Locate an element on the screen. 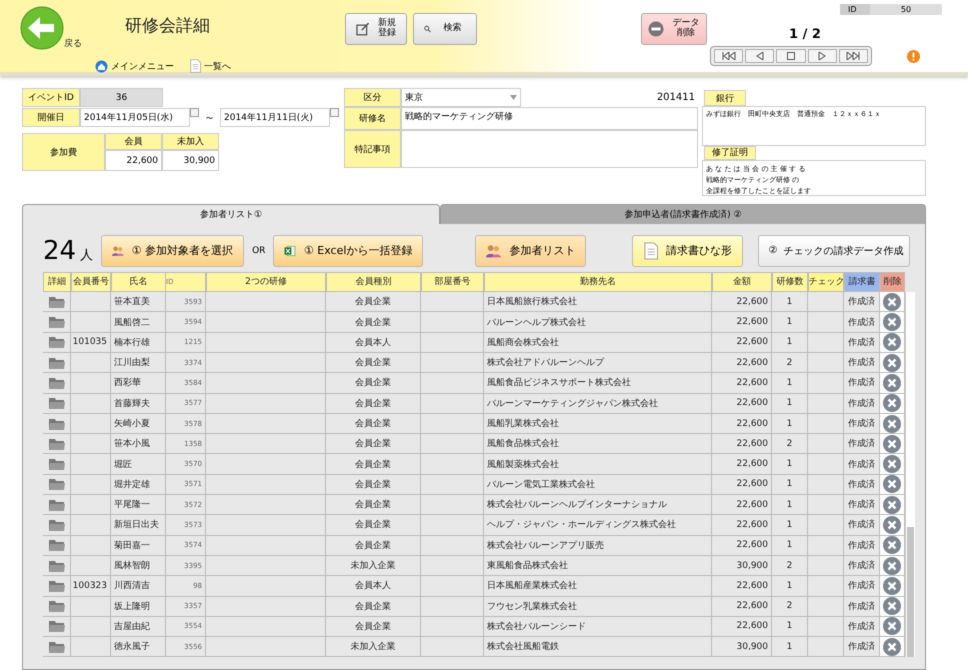 The width and height of the screenshot is (968, 670). scrollbar is located at coordinates (910, 475).